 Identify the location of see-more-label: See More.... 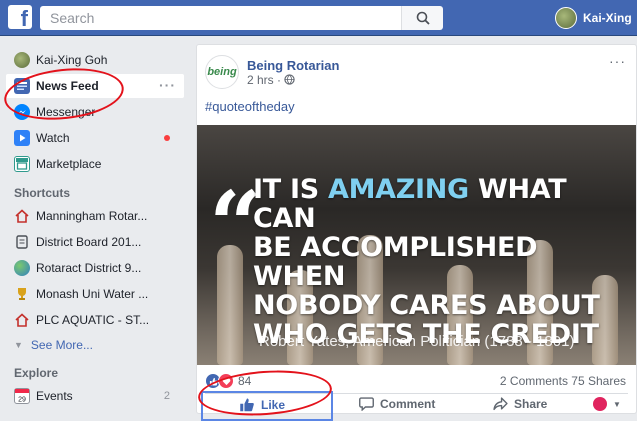
(61, 345).